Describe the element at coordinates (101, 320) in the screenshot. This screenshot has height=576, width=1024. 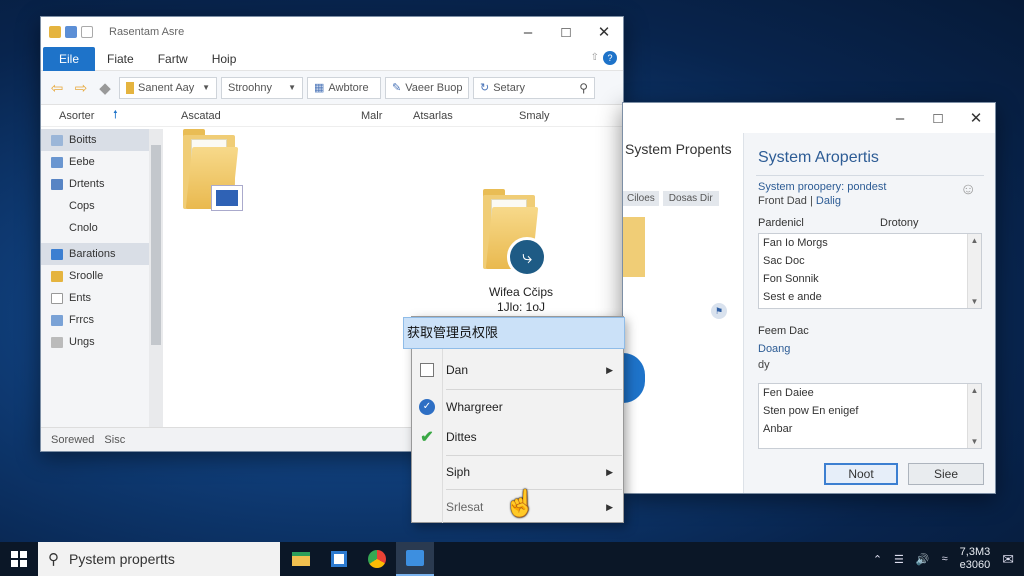
I see `sidebar-item: Frrcs` at that location.